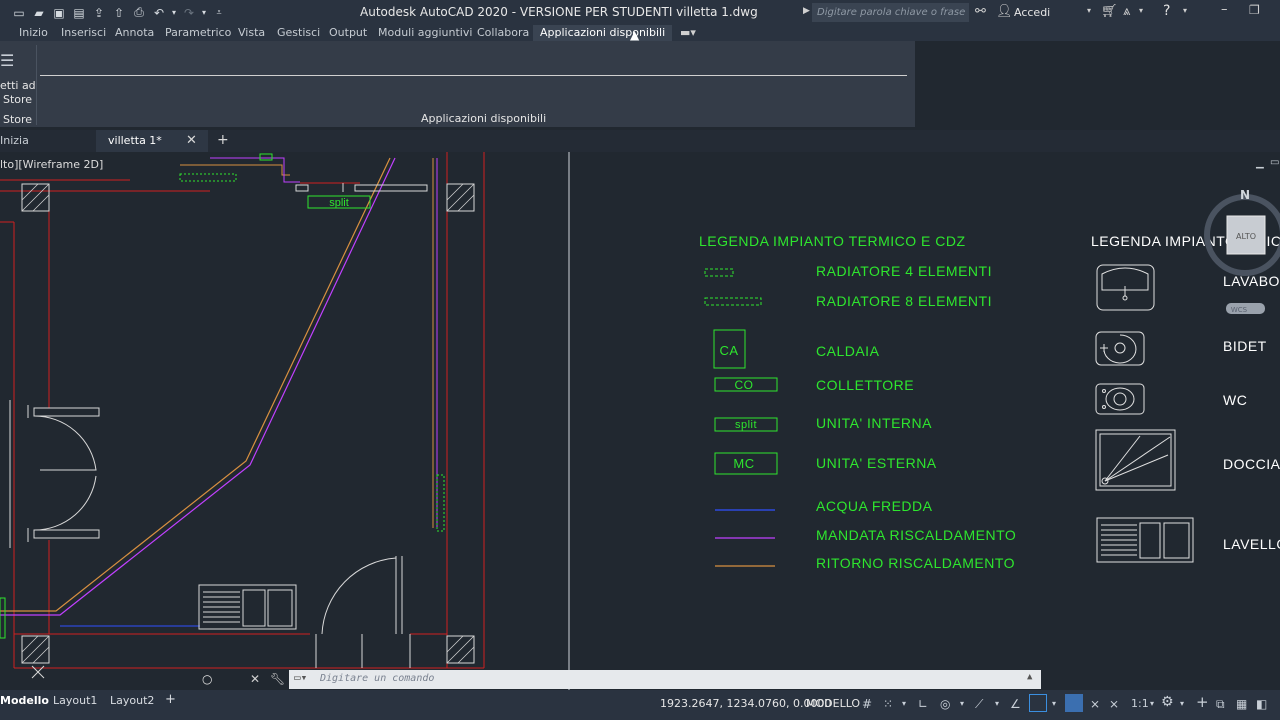 The width and height of the screenshot is (1280, 720). Describe the element at coordinates (277, 679) in the screenshot. I see `customize-icon: 🔧︎` at that location.